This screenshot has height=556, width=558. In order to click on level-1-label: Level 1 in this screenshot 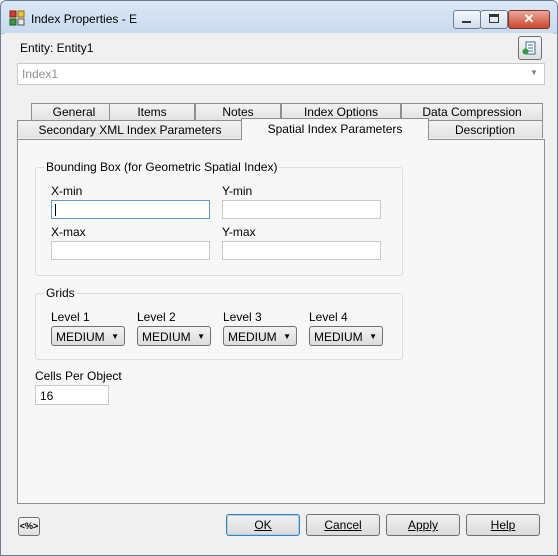, I will do `click(70, 317)`.